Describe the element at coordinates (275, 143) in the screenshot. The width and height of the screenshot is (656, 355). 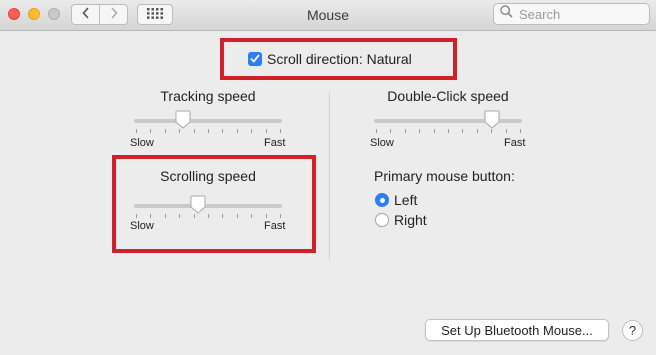
I see `tracking-speed-max-label: Fast` at that location.